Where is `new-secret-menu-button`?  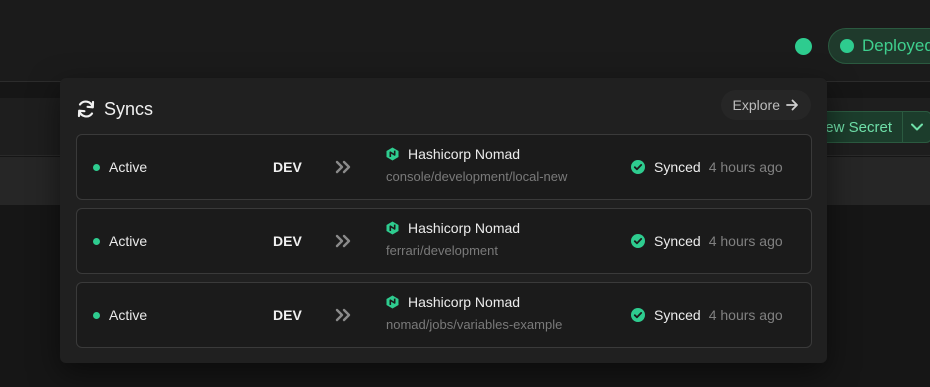
new-secret-menu-button is located at coordinates (916, 127).